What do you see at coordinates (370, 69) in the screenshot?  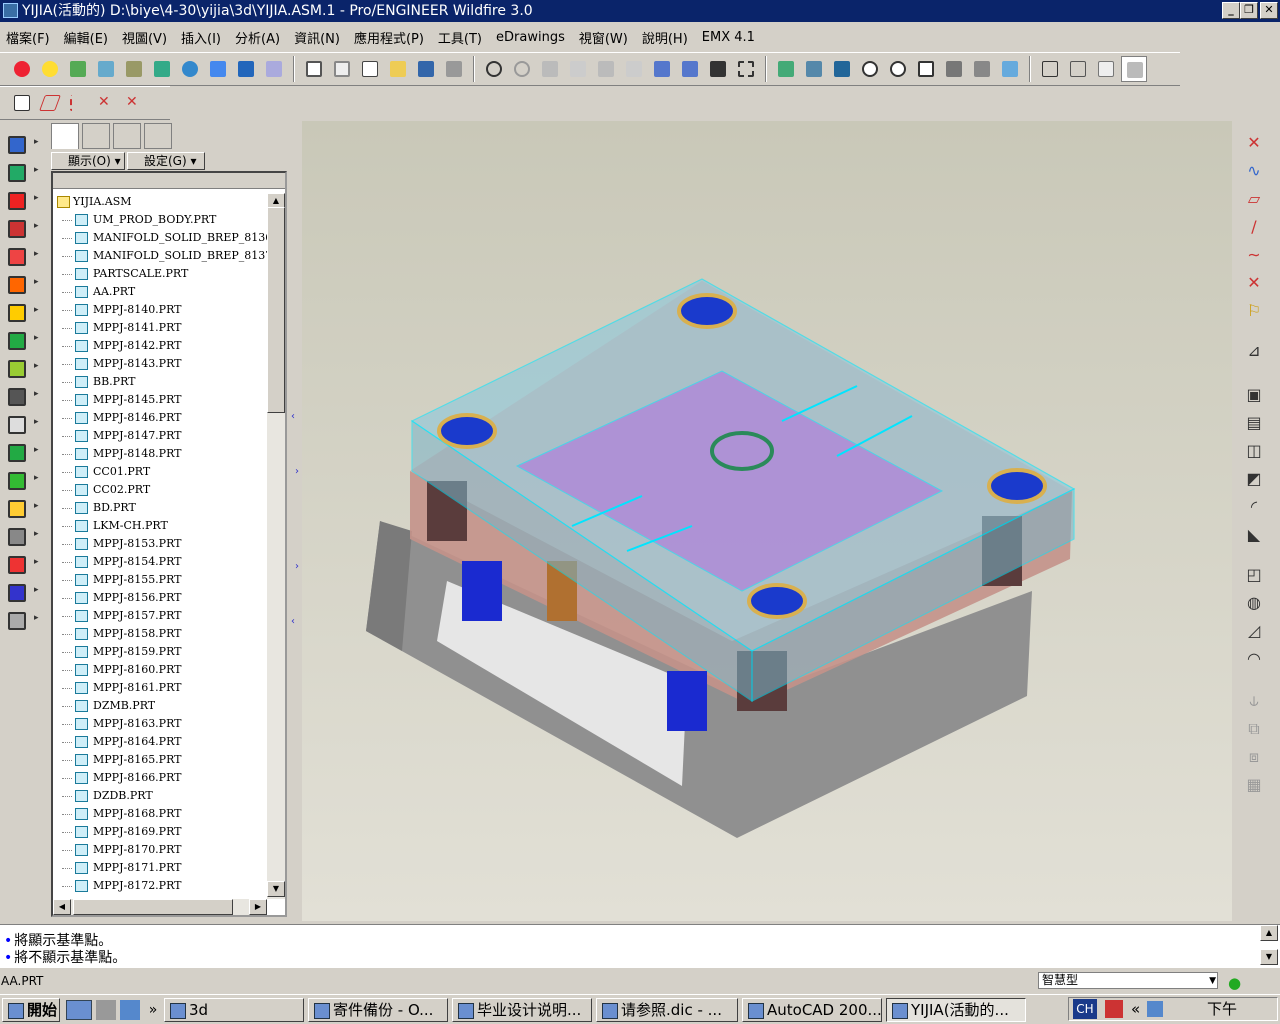 I see `new-file-icon` at bounding box center [370, 69].